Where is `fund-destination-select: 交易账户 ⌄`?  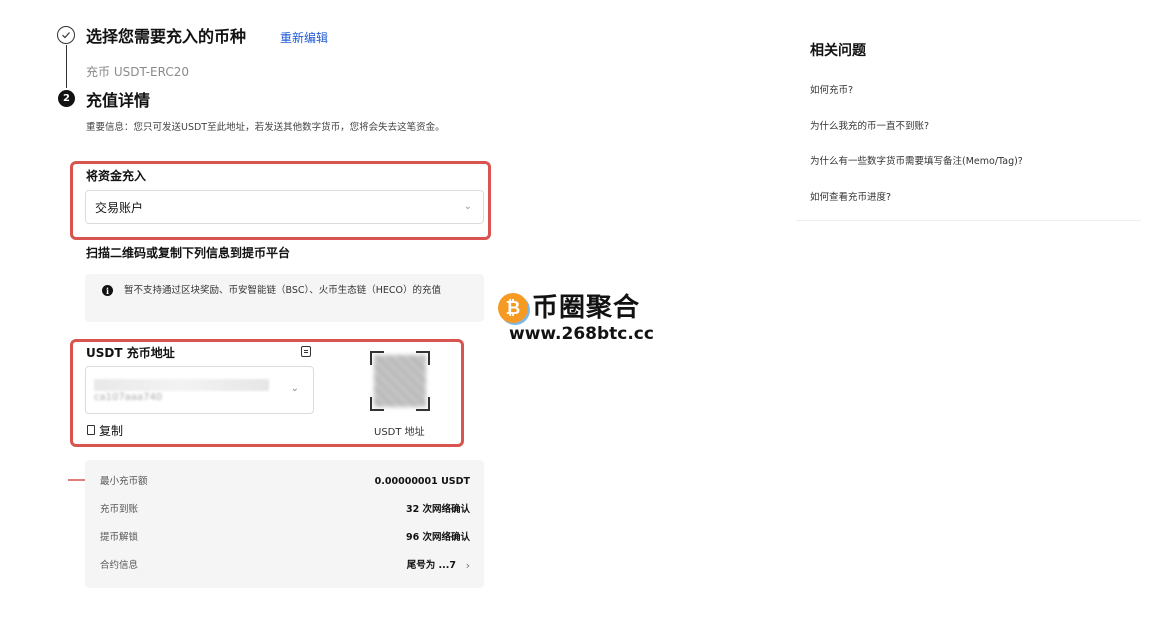
fund-destination-select: 交易账户 ⌄ is located at coordinates (284, 207).